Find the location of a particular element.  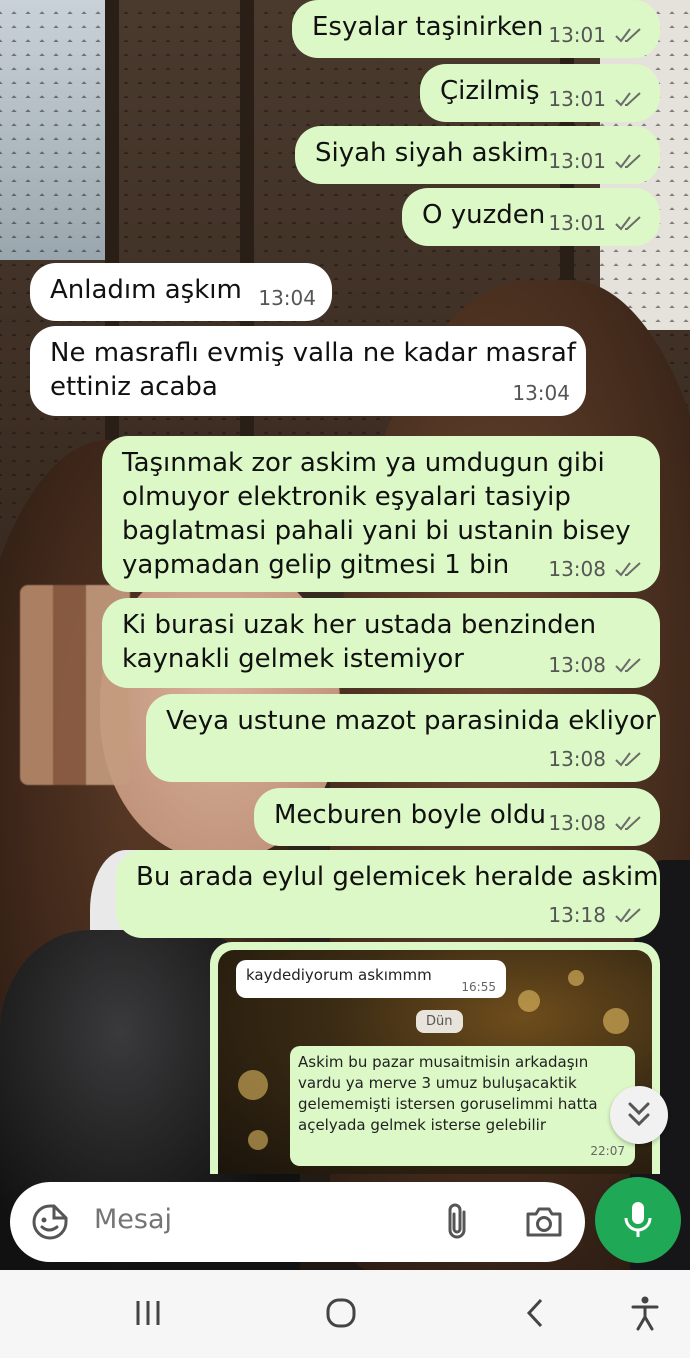

message-bubble: Anladım aşkım 13:04 is located at coordinates (181, 292).